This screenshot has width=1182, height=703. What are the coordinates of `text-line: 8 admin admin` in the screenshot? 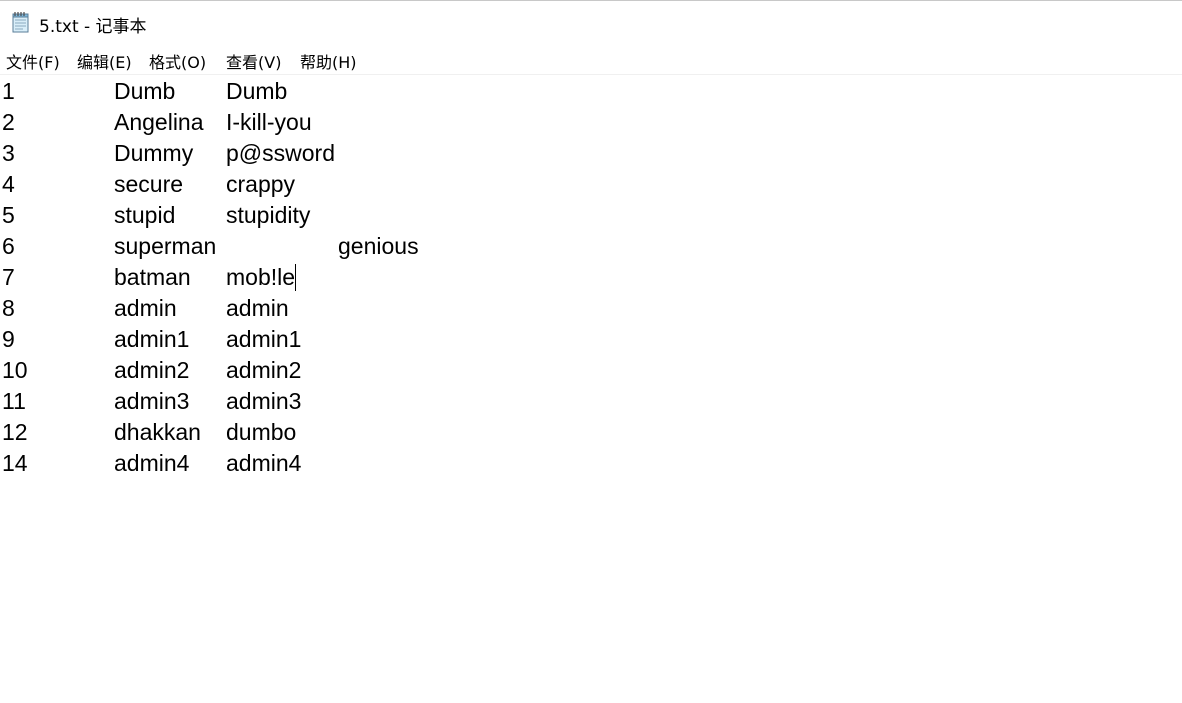 It's located at (144, 308).